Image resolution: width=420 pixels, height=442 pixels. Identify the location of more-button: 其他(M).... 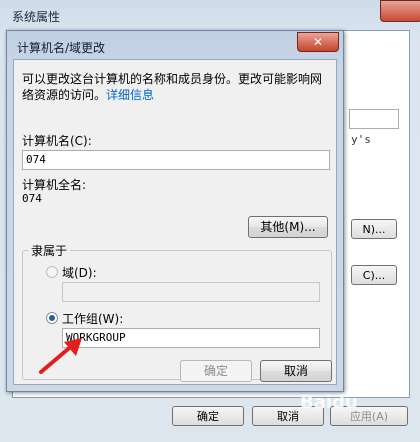
(288, 227).